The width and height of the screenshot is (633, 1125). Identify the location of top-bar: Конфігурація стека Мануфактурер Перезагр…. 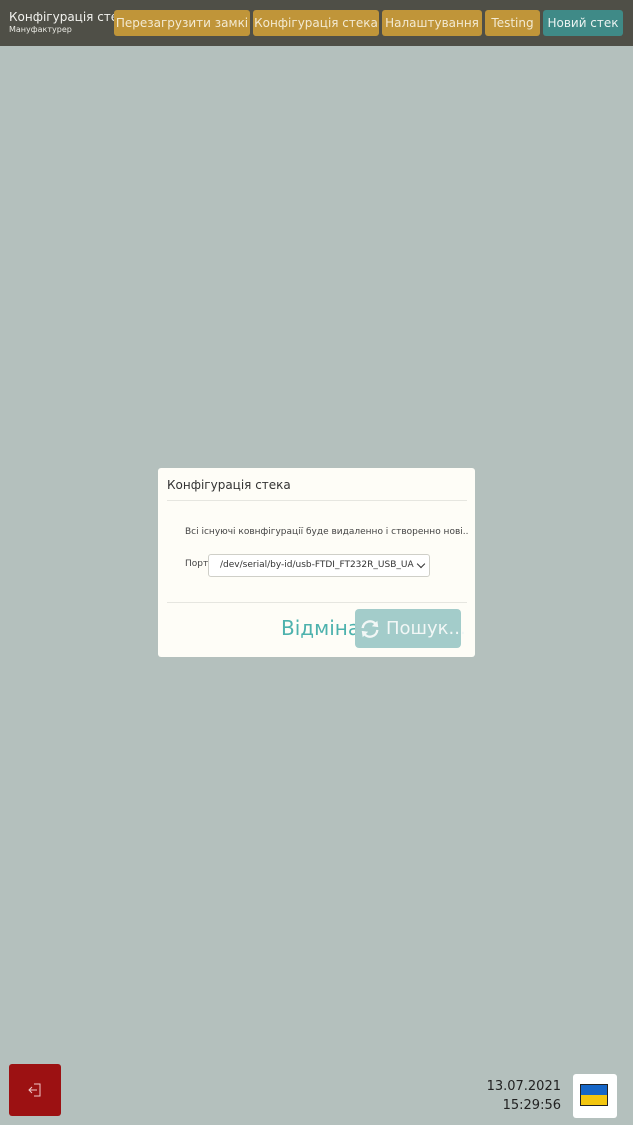
(316, 23).